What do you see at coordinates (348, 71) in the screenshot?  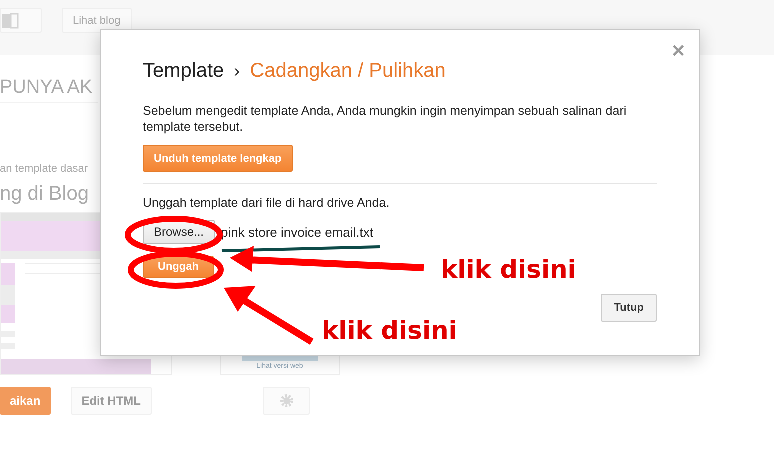 I see `dialog-title: Cadangkan / Pulihkan` at bounding box center [348, 71].